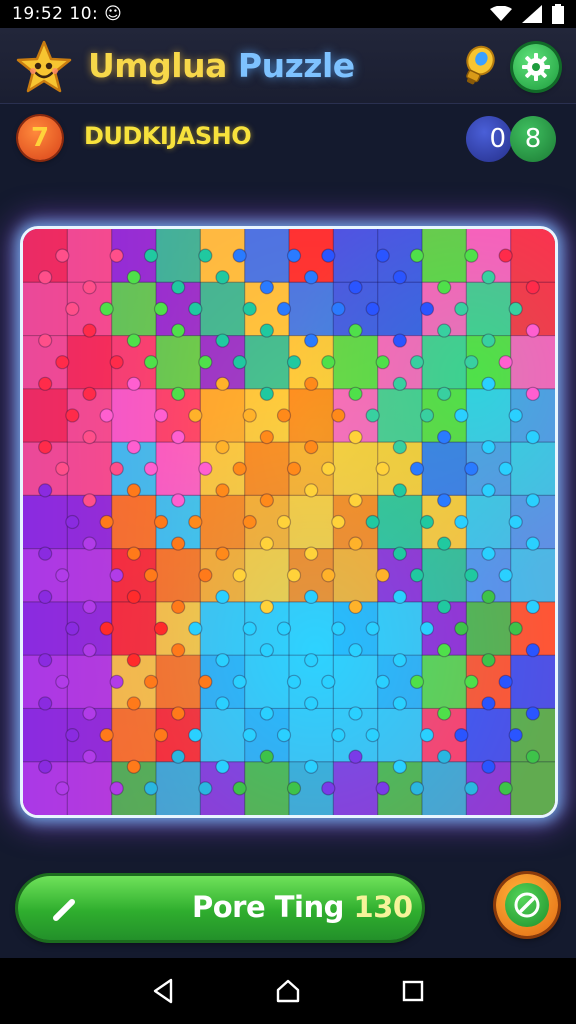 Image resolution: width=576 pixels, height=1024 pixels. Describe the element at coordinates (163, 991) in the screenshot. I see `back-icon` at that location.